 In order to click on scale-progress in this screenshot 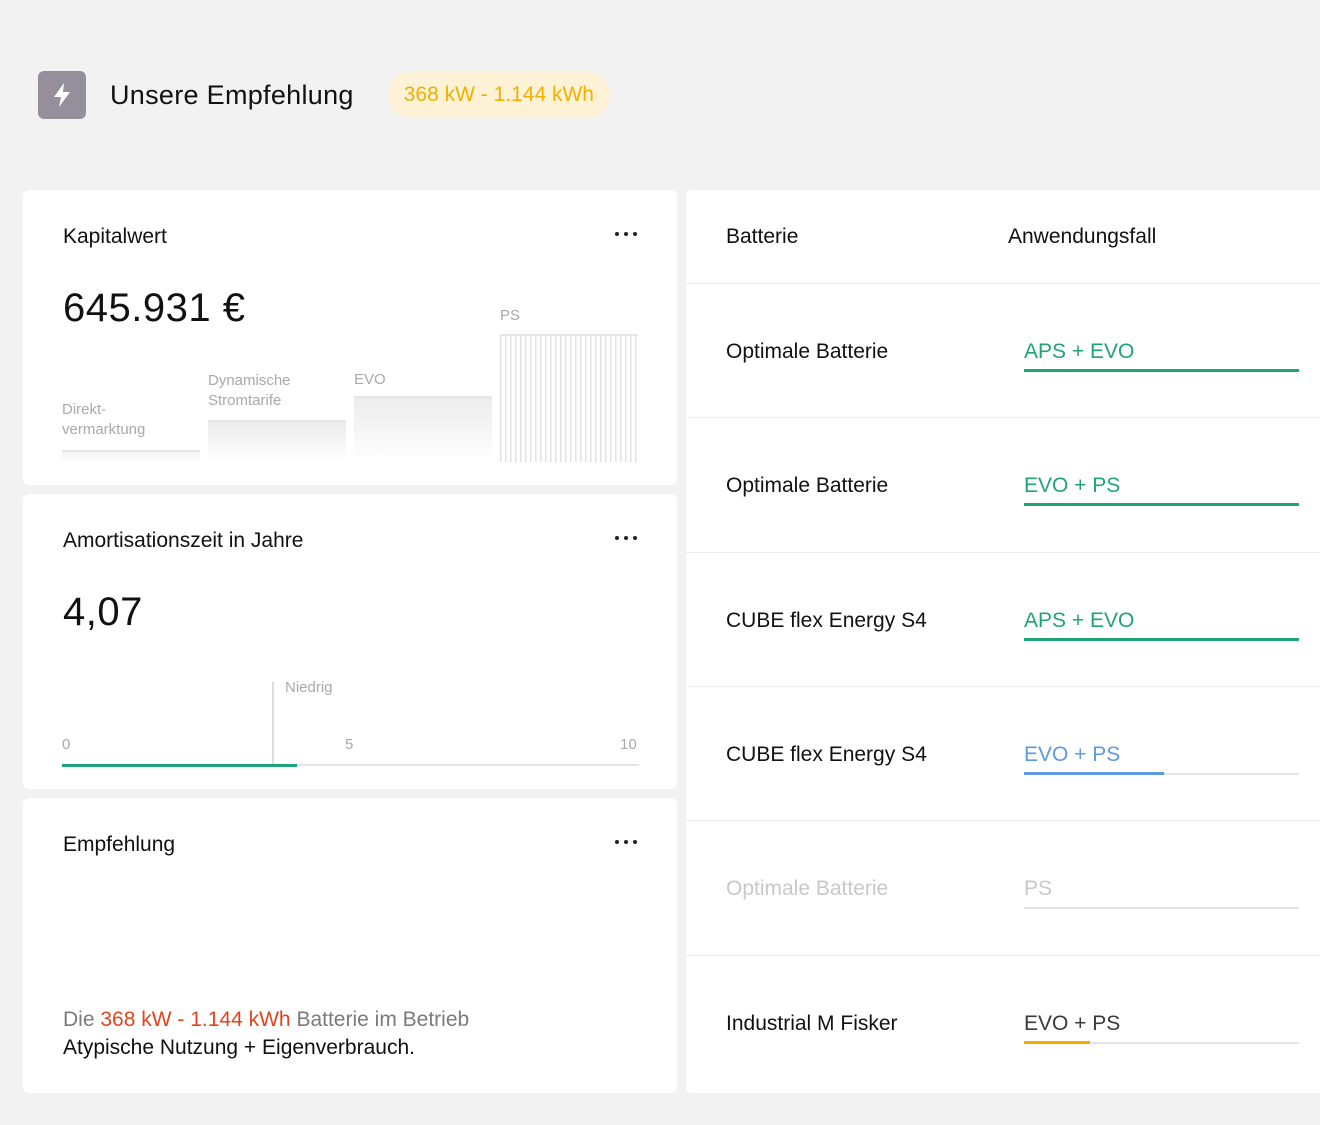, I will do `click(179, 765)`.